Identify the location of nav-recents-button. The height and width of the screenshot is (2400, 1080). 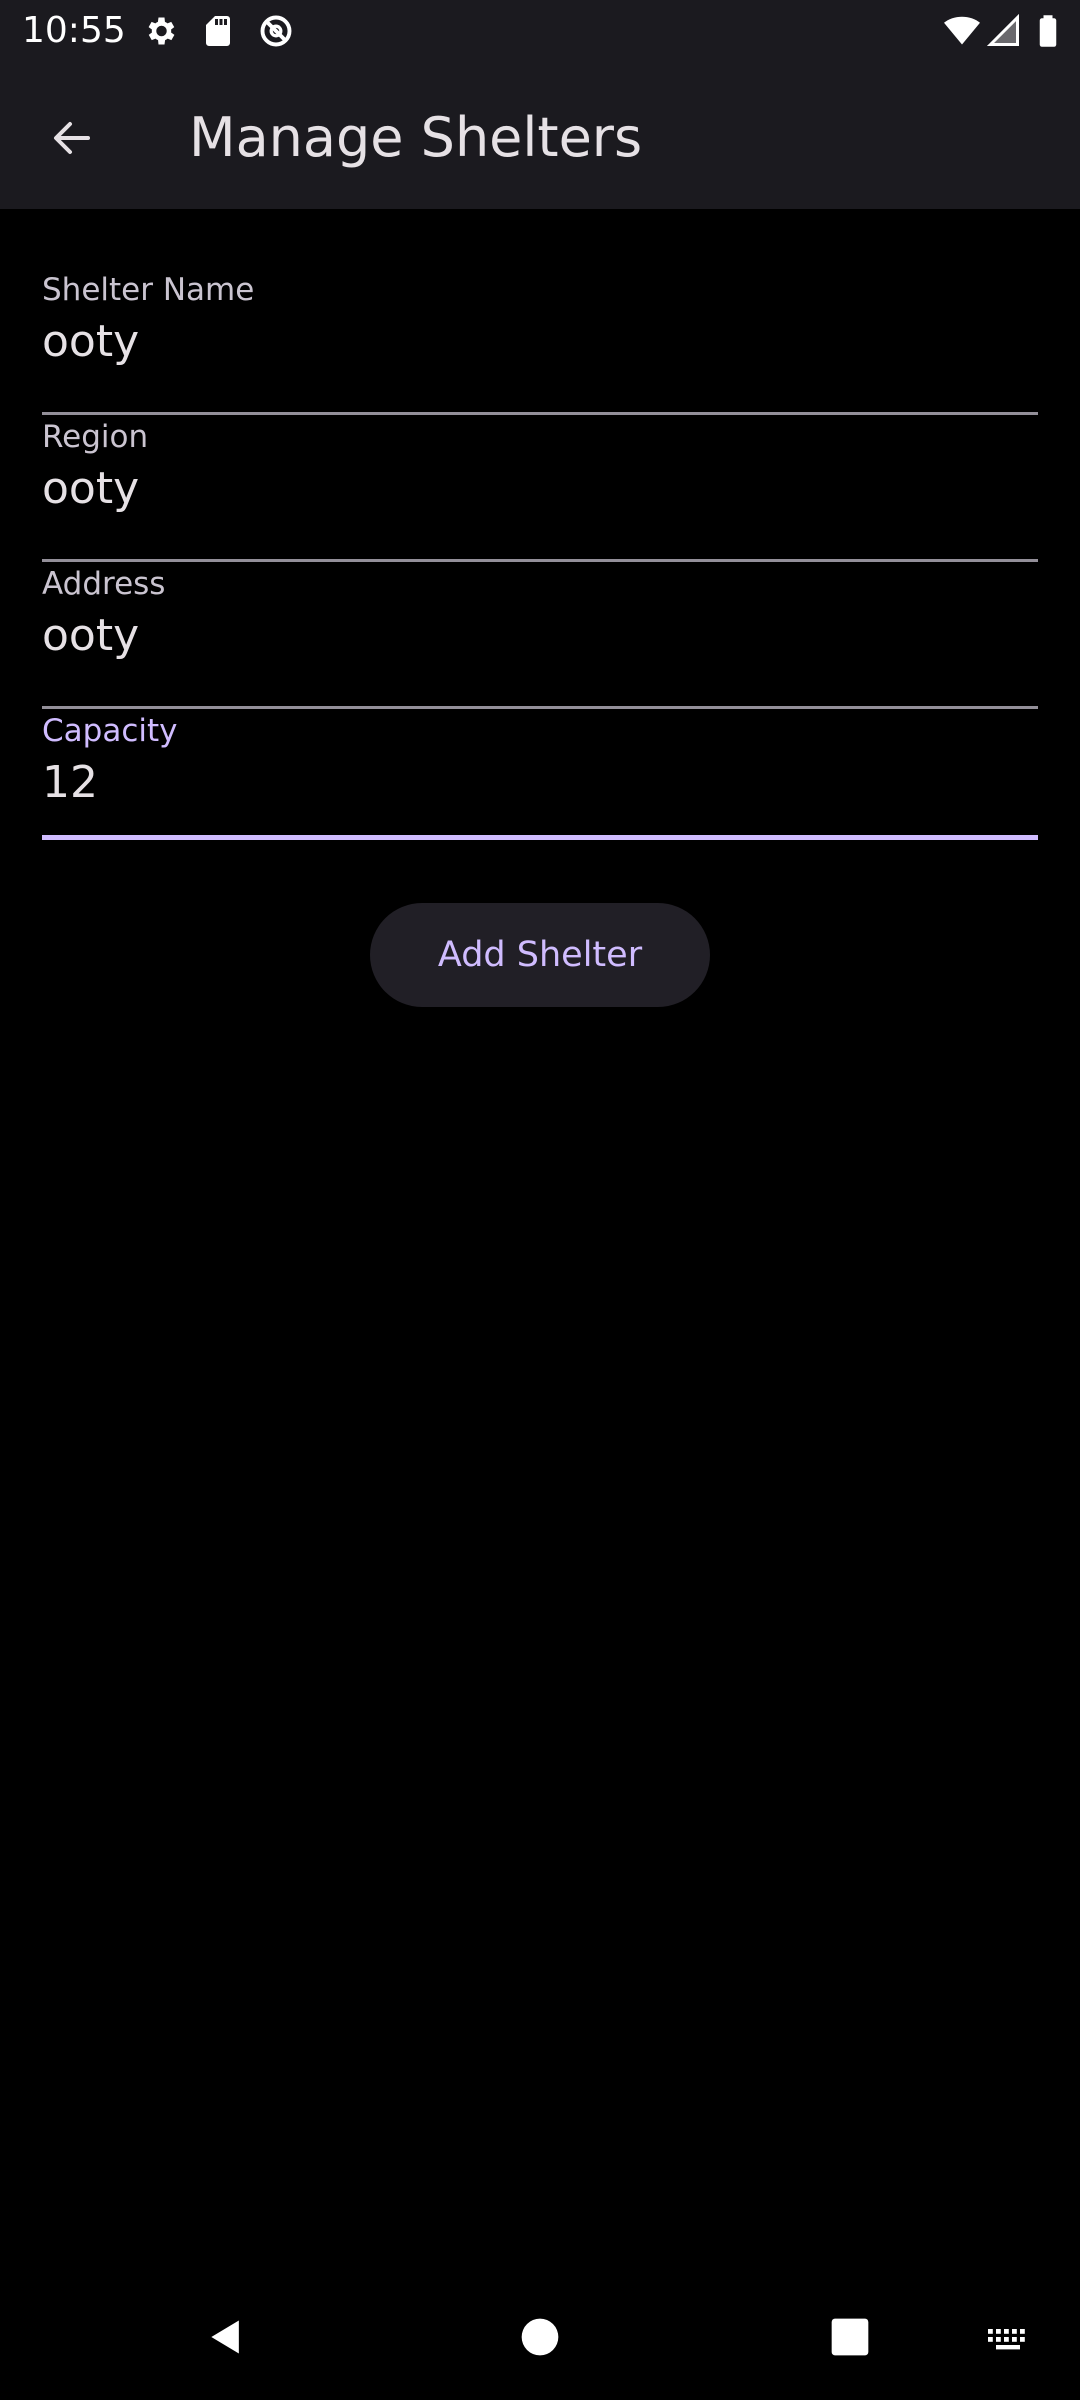
(850, 2337).